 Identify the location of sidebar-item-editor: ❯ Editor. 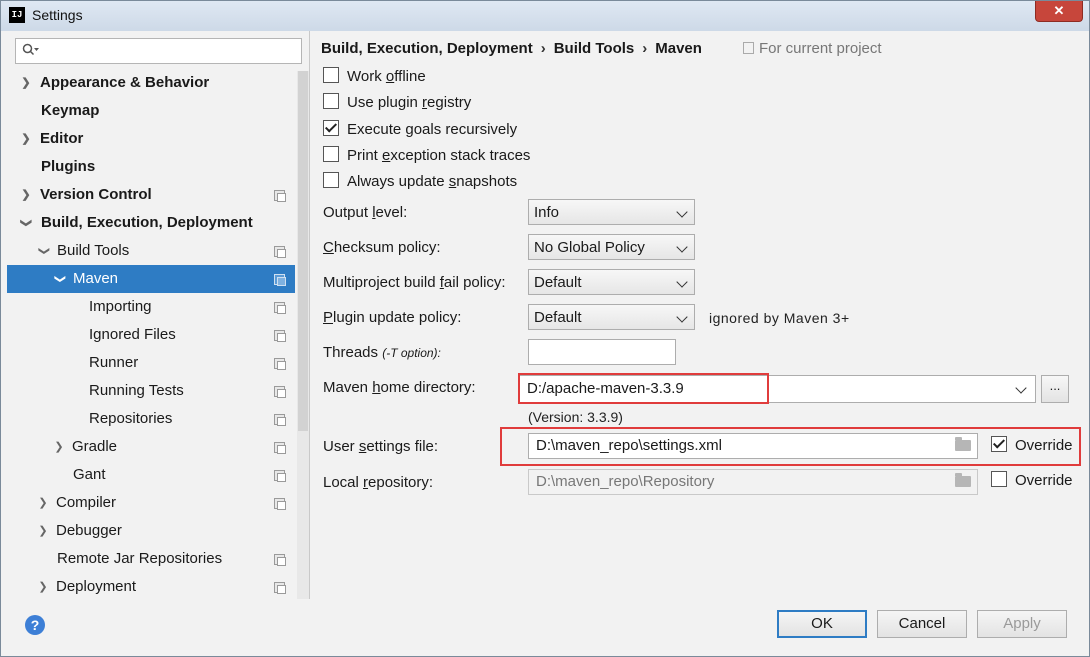
(151, 139).